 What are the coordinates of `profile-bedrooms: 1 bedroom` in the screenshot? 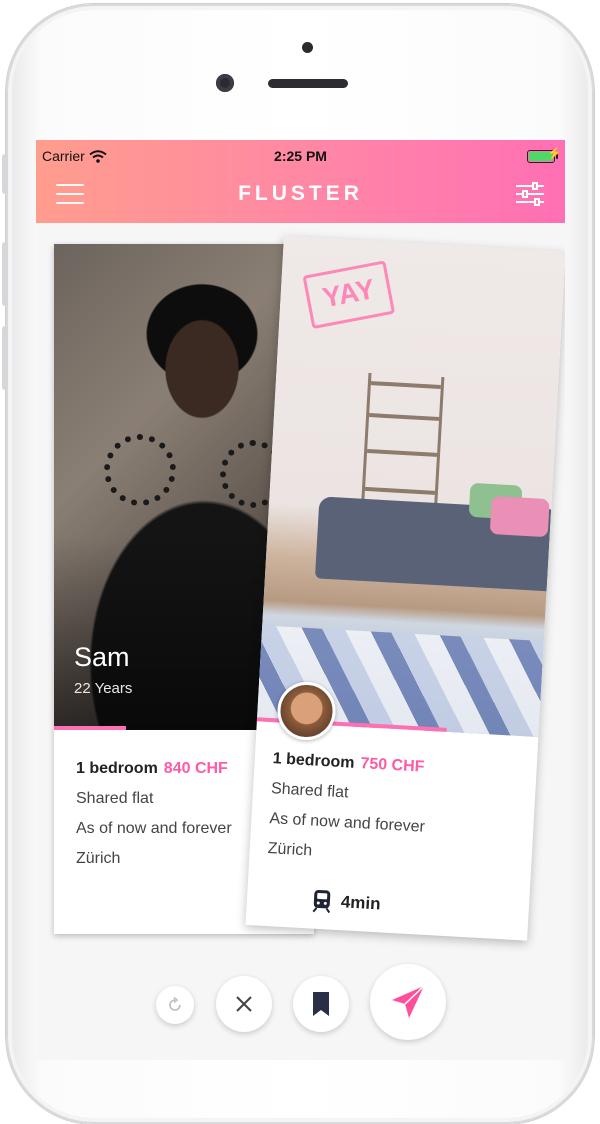 It's located at (117, 768).